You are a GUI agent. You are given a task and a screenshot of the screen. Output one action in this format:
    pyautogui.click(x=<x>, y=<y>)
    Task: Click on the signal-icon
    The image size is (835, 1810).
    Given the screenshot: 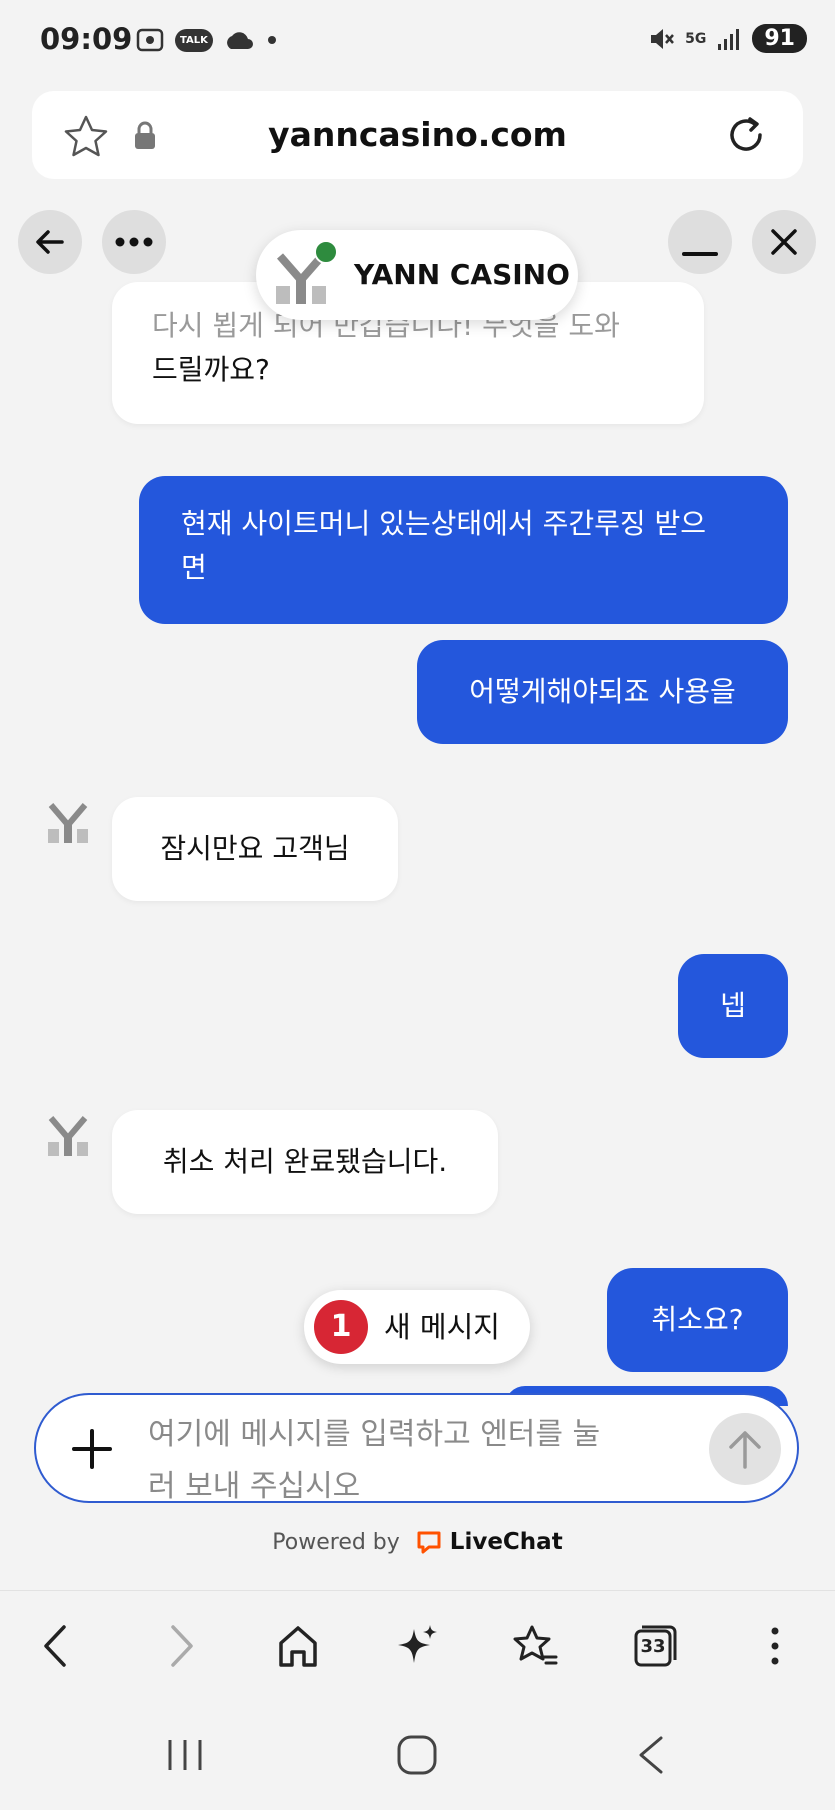 What is the action you would take?
    pyautogui.click(x=729, y=39)
    